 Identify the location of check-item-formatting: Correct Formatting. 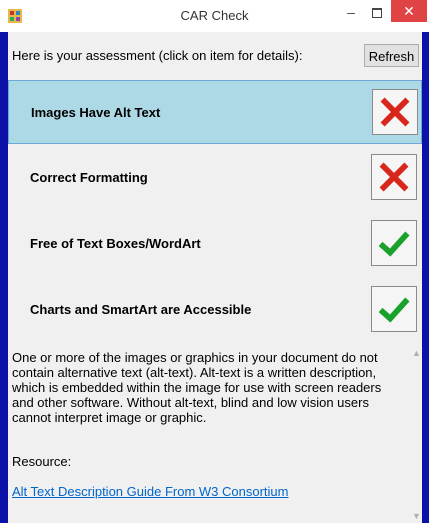
(215, 178).